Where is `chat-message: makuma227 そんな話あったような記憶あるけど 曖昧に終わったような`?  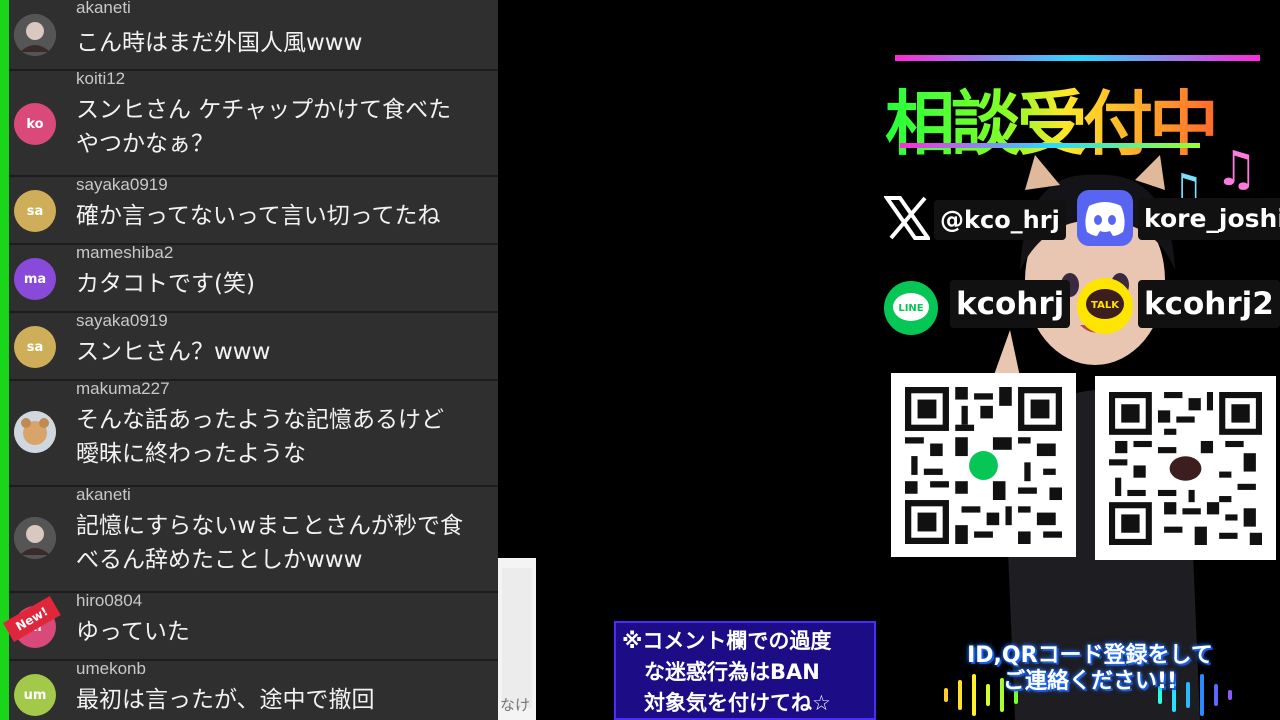 chat-message: makuma227 そんな話あったような記憶あるけど 曖昧に終わったような is located at coordinates (253, 433).